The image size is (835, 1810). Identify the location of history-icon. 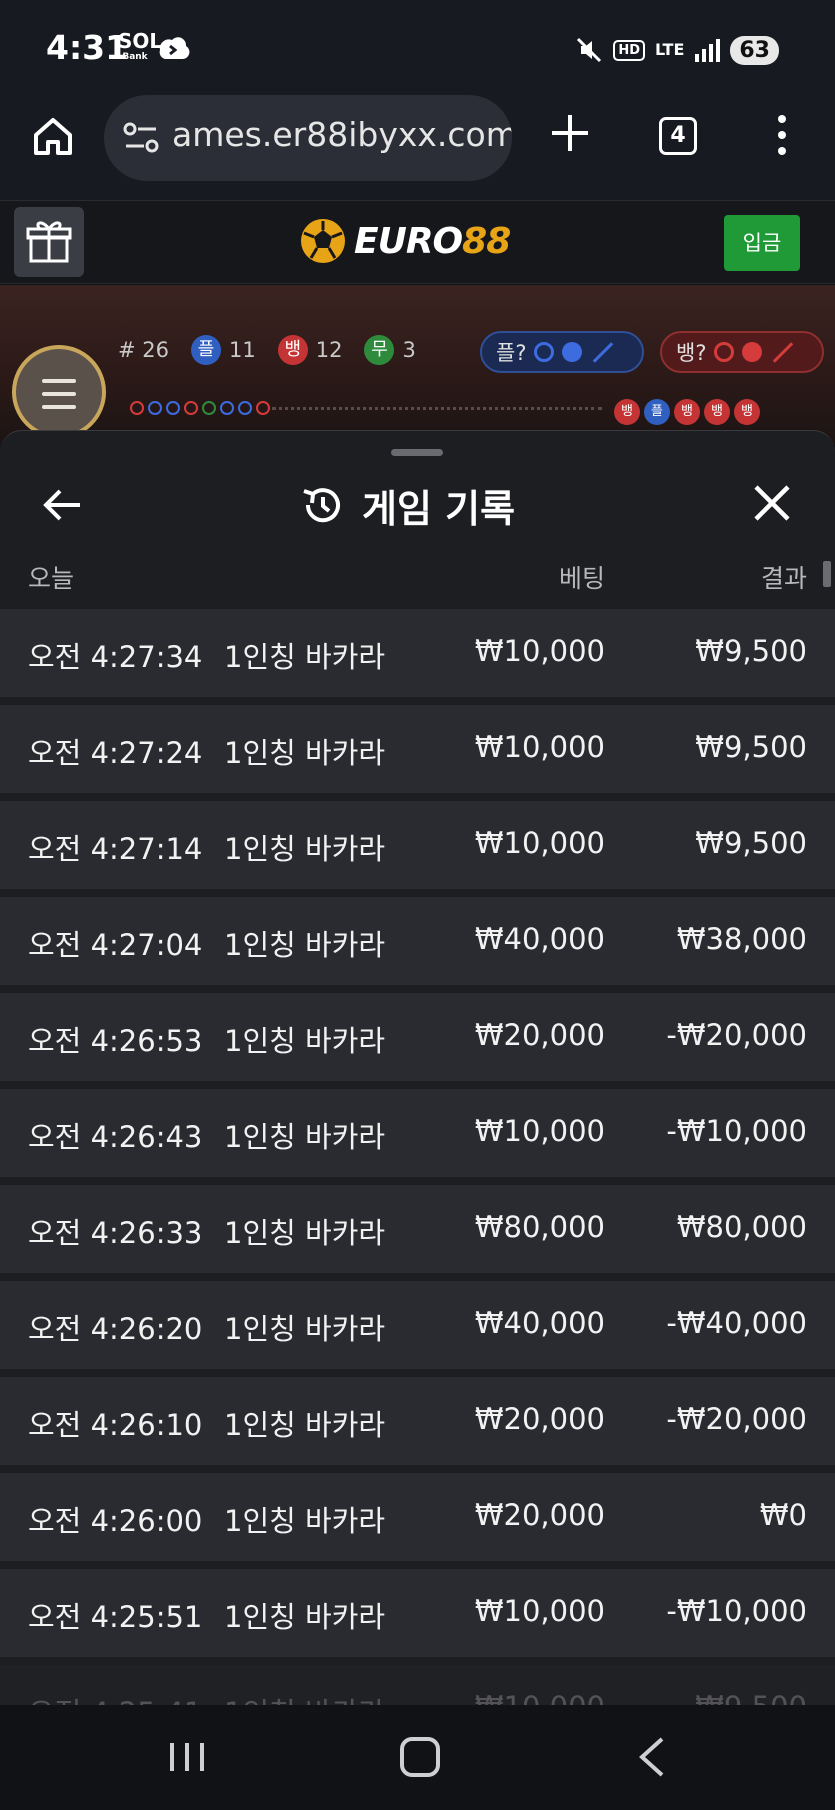
(321, 505).